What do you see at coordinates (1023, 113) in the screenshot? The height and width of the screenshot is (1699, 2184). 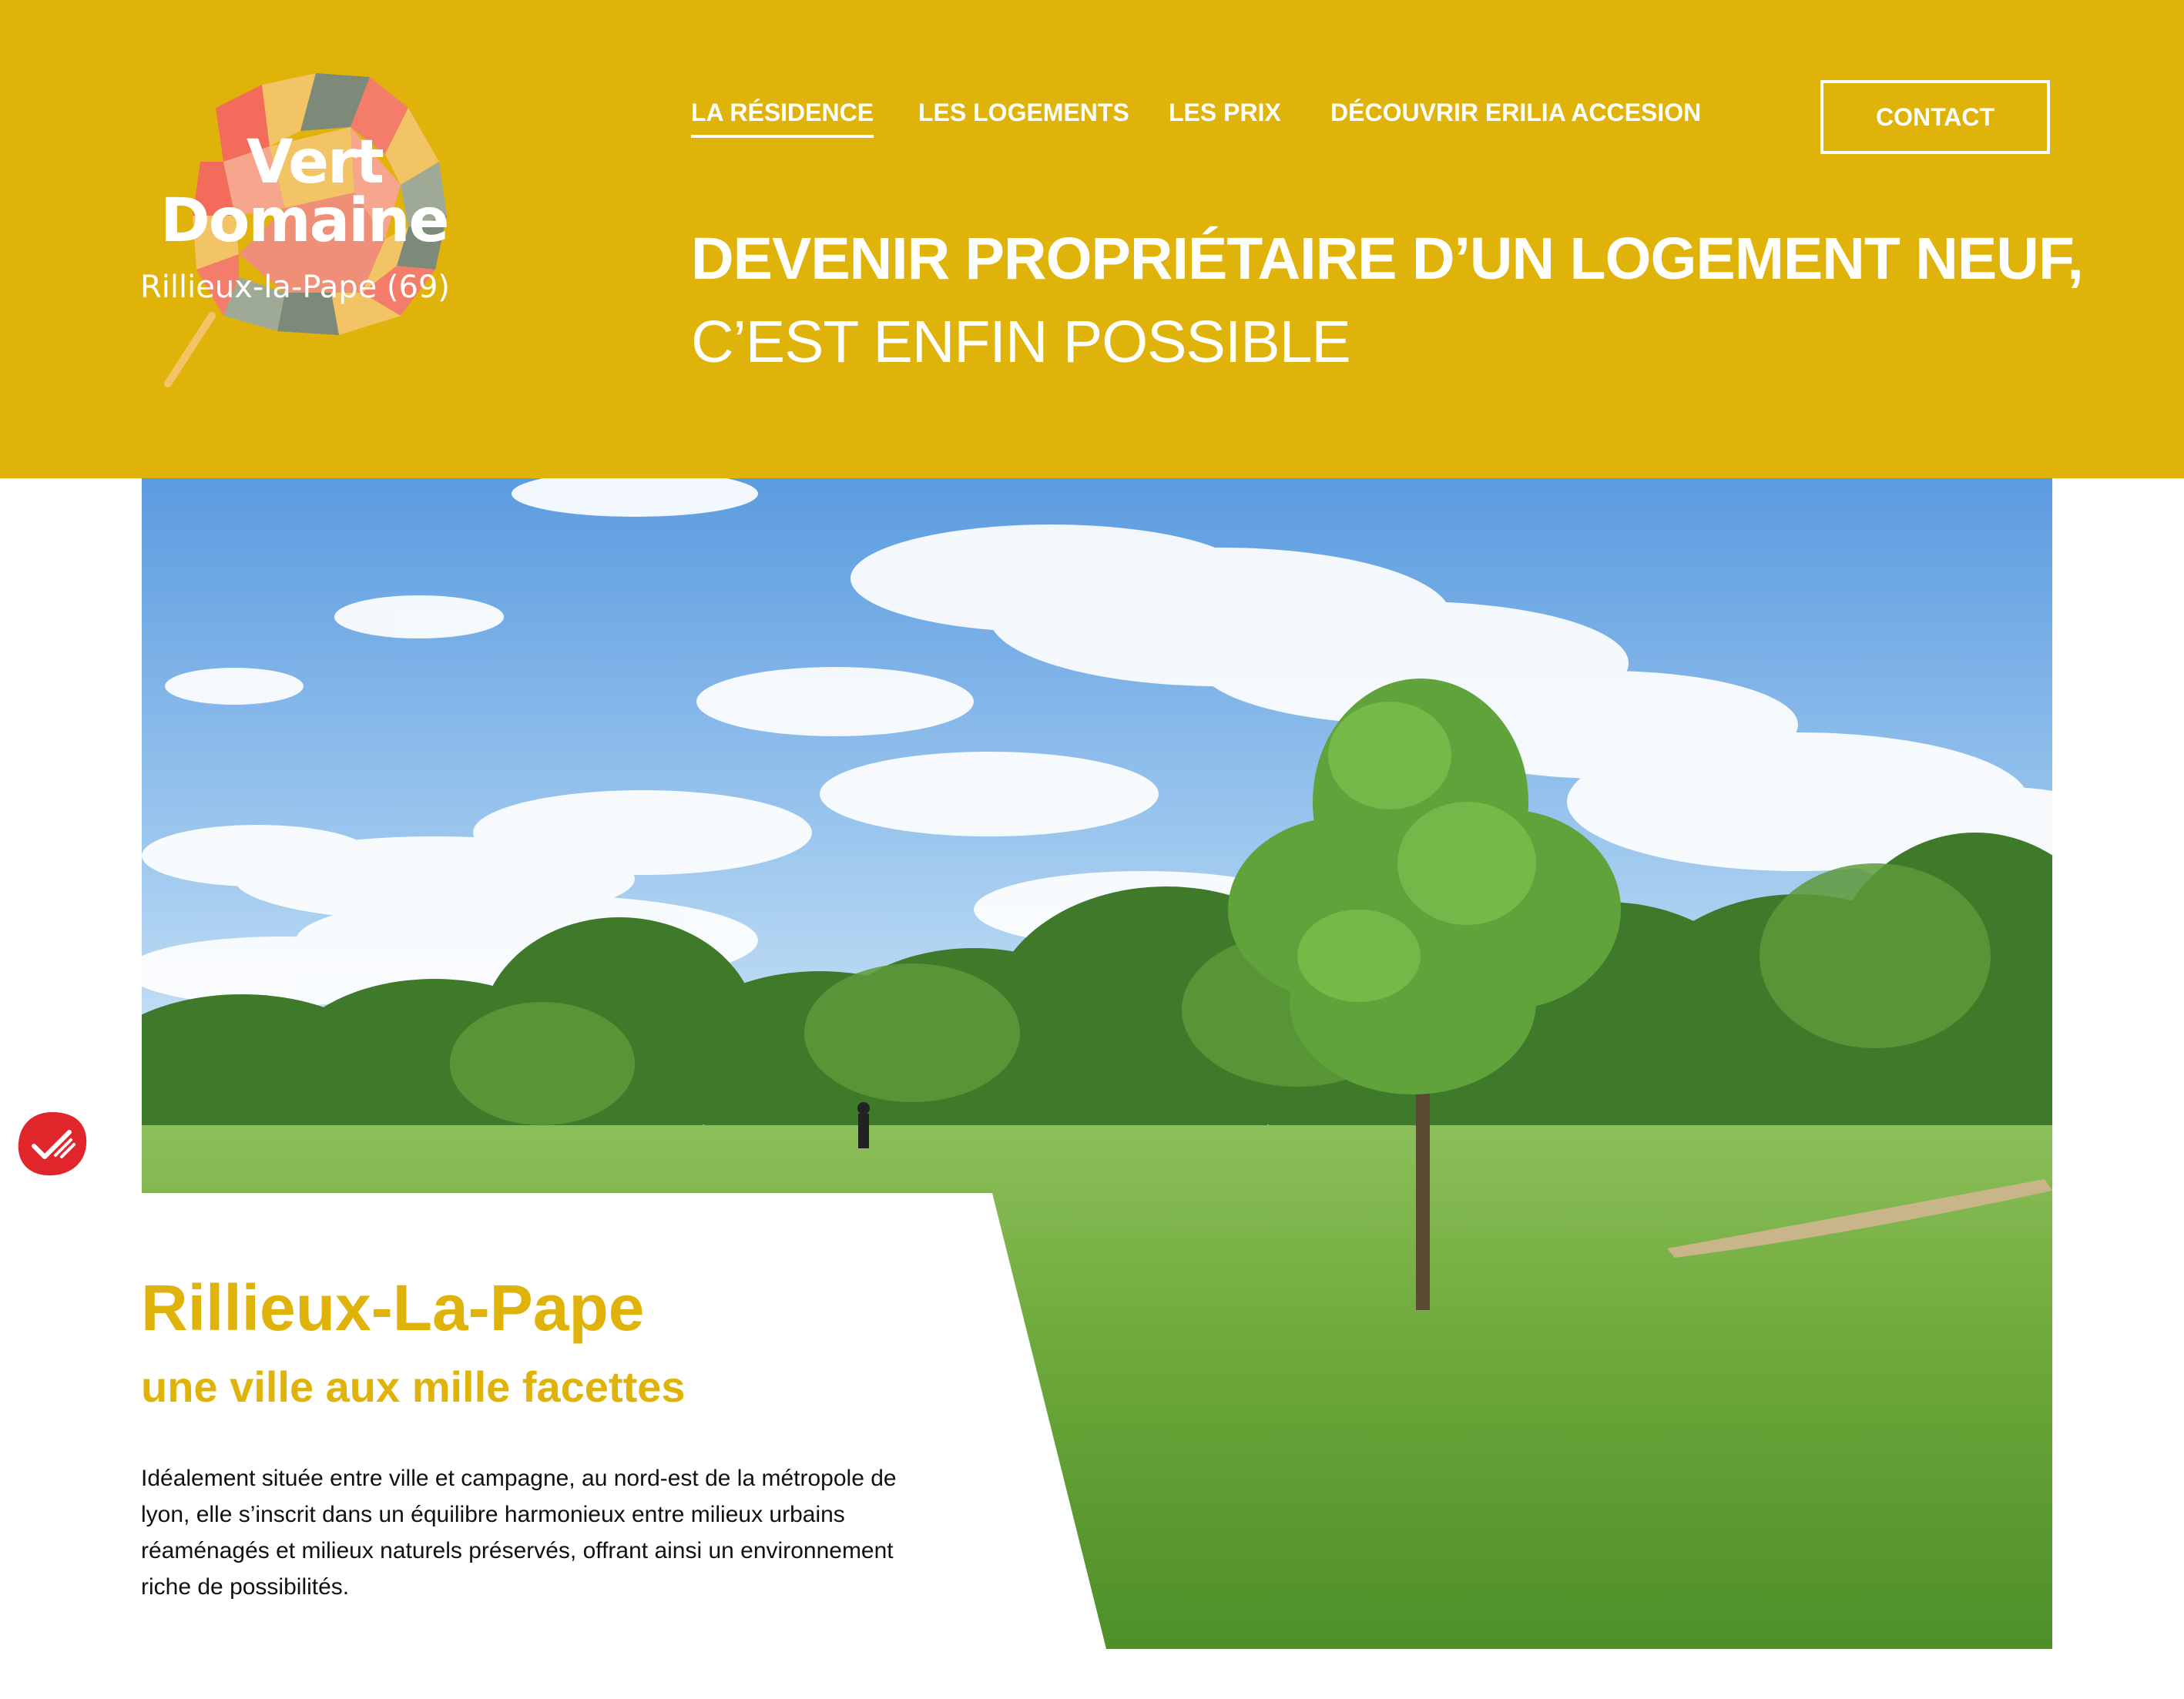 I see `nav-item-les-logements: LES LOGEMENTS` at bounding box center [1023, 113].